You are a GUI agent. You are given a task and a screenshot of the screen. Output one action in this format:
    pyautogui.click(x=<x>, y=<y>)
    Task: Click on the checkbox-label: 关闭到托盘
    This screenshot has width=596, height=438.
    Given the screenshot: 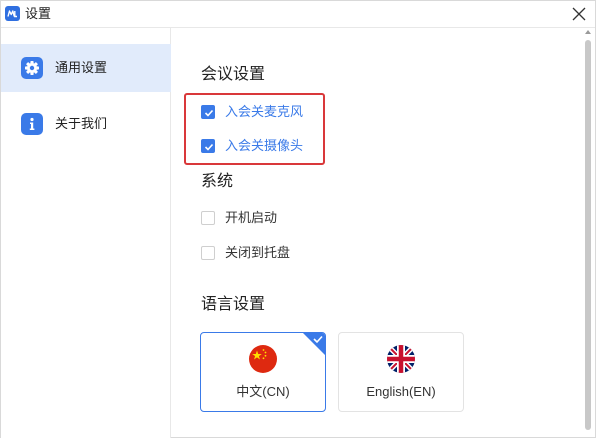 What is the action you would take?
    pyautogui.click(x=258, y=252)
    